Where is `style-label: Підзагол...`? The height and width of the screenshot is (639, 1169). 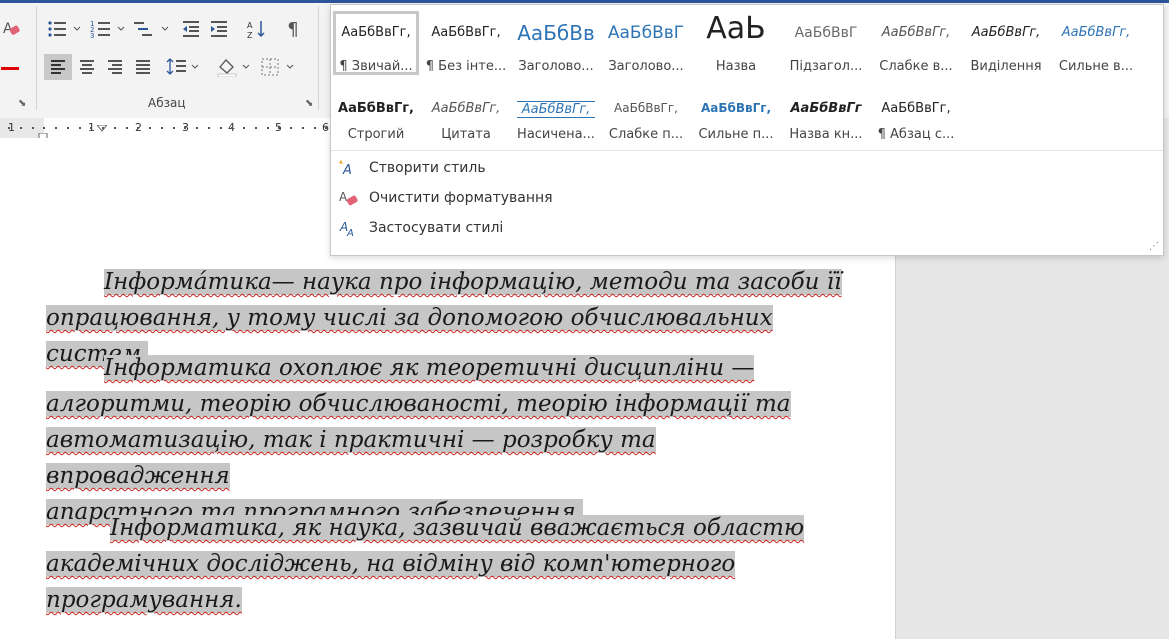 style-label: Підзагол... is located at coordinates (826, 66).